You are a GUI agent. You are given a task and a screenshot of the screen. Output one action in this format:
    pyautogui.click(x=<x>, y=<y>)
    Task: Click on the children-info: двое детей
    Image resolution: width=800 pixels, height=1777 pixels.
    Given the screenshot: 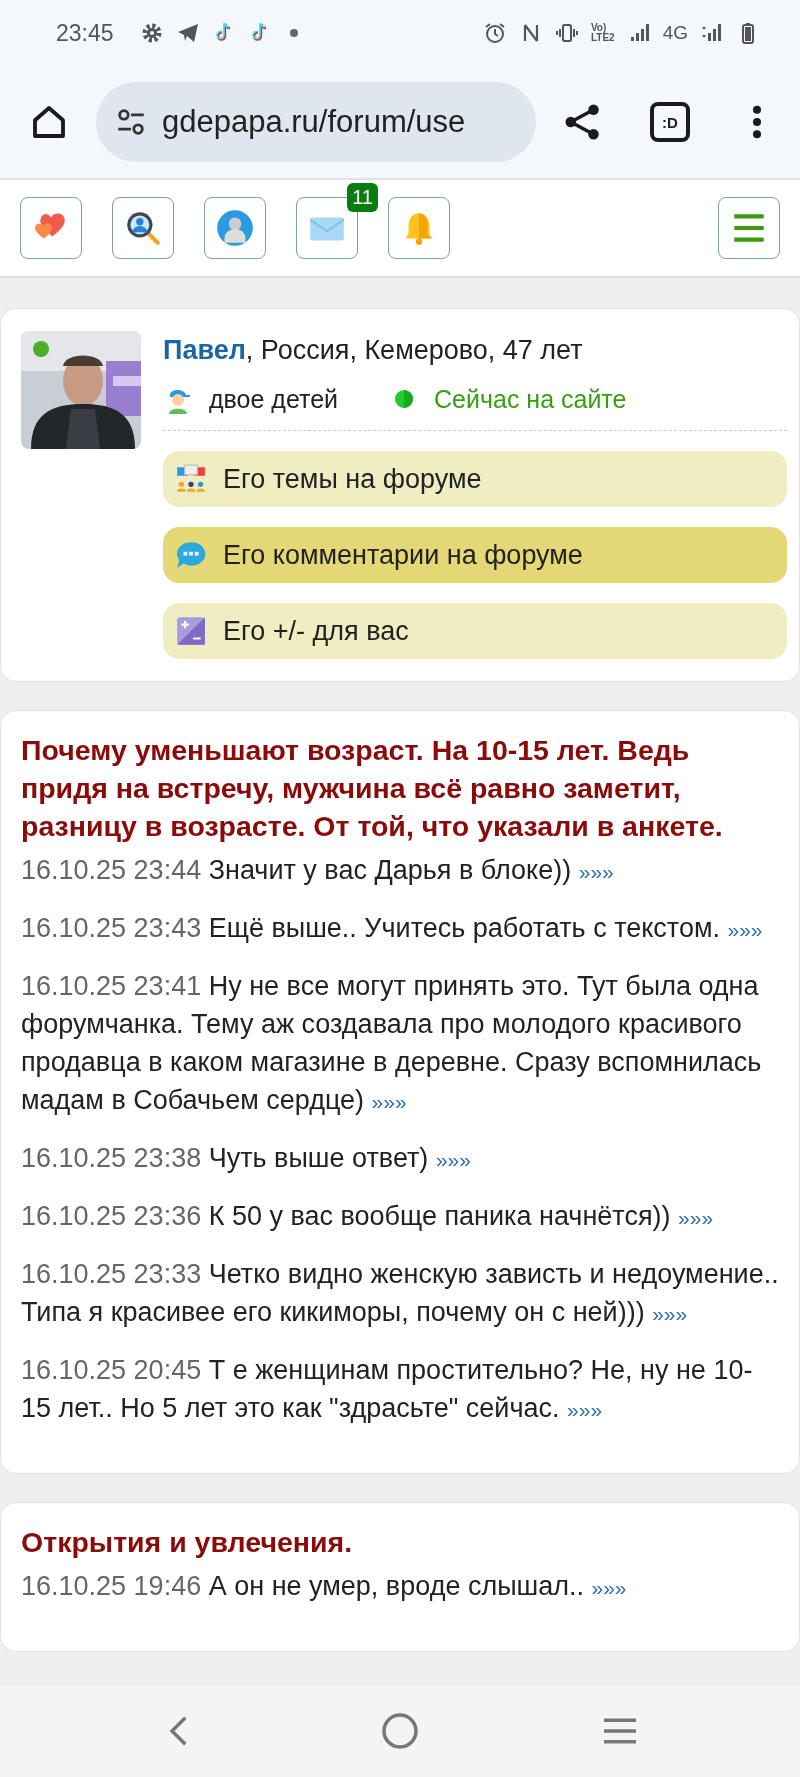 What is the action you would take?
    pyautogui.click(x=274, y=399)
    